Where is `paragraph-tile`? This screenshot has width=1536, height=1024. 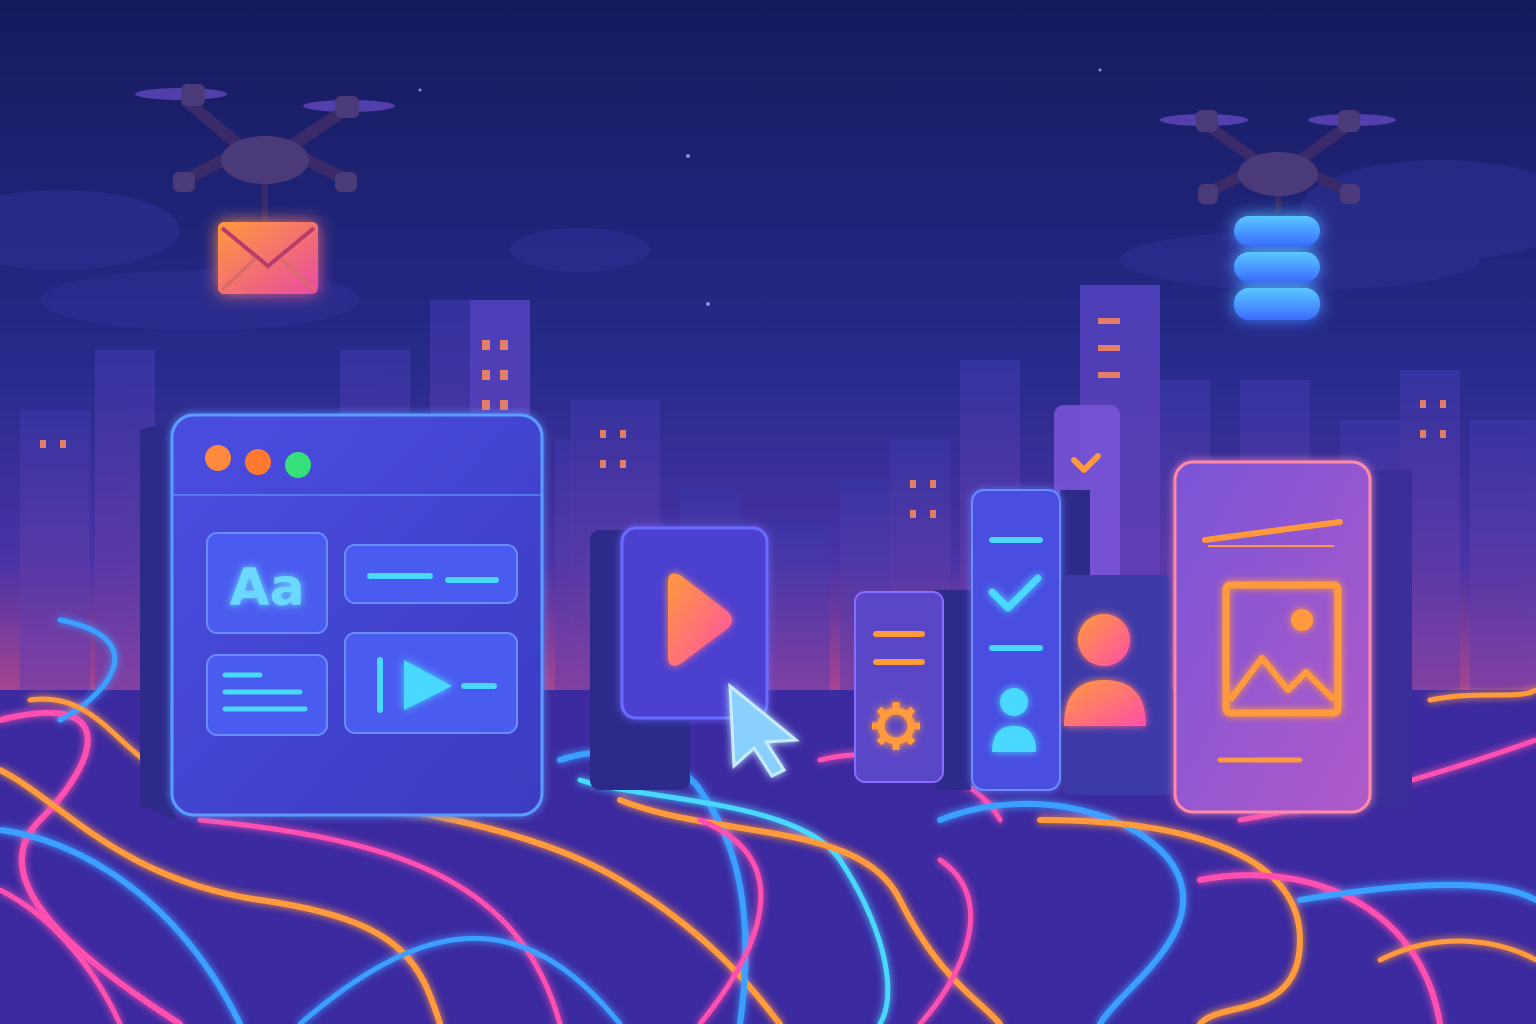 paragraph-tile is located at coordinates (267, 695).